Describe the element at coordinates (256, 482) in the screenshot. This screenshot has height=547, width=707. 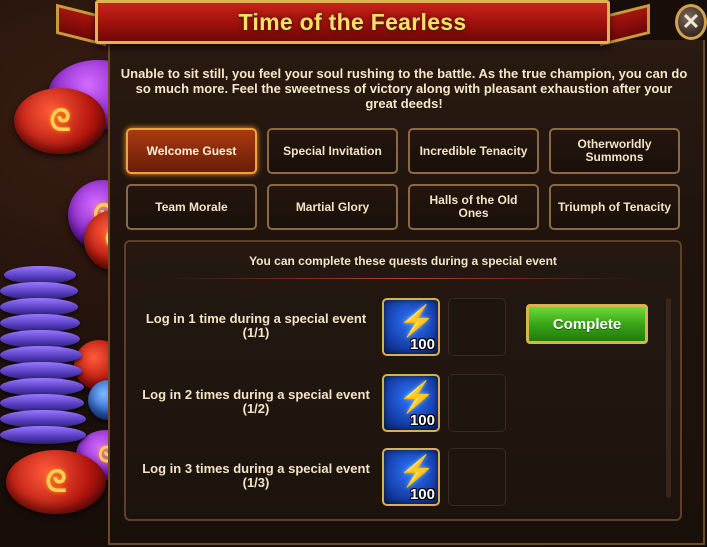
I see `quest-progress: (1/3)` at that location.